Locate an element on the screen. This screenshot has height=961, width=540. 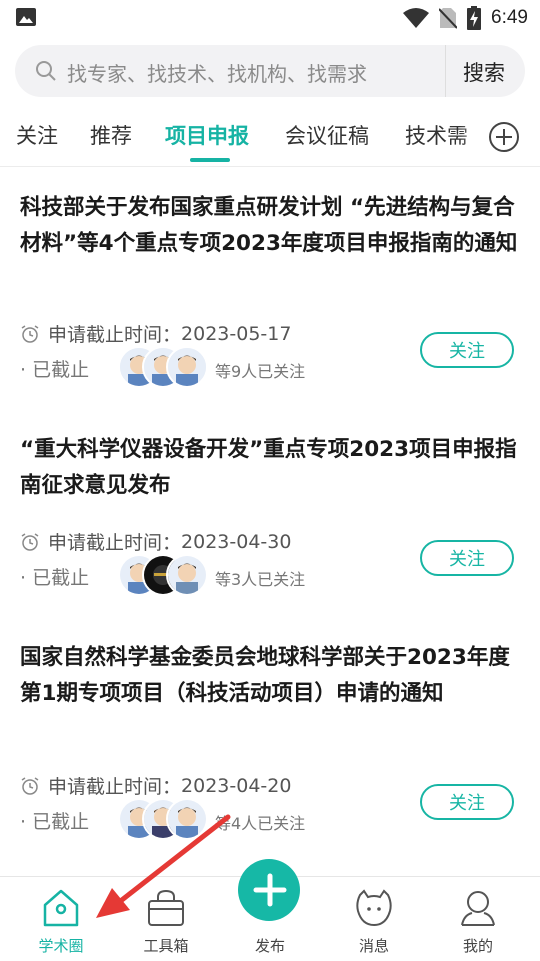
search-divider is located at coordinates (445, 71).